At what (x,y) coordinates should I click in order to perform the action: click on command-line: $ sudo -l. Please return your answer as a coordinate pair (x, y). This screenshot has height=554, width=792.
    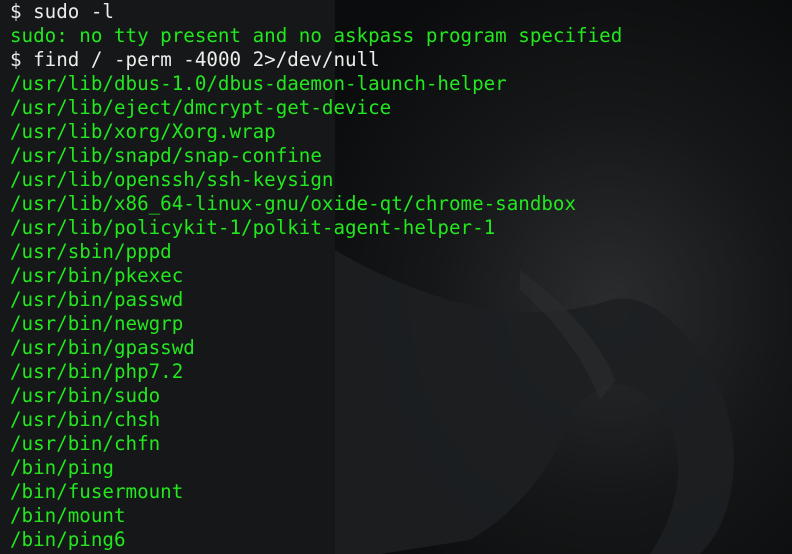
    Looking at the image, I should click on (401, 12).